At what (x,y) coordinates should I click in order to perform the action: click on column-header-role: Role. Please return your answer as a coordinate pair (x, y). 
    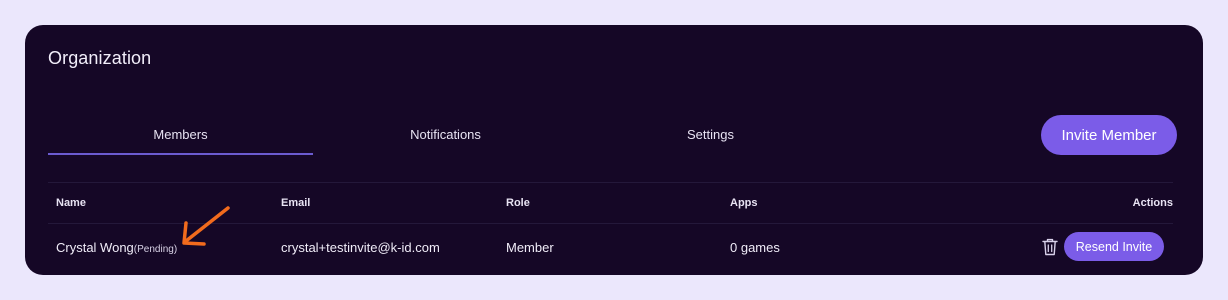
    Looking at the image, I should click on (518, 203).